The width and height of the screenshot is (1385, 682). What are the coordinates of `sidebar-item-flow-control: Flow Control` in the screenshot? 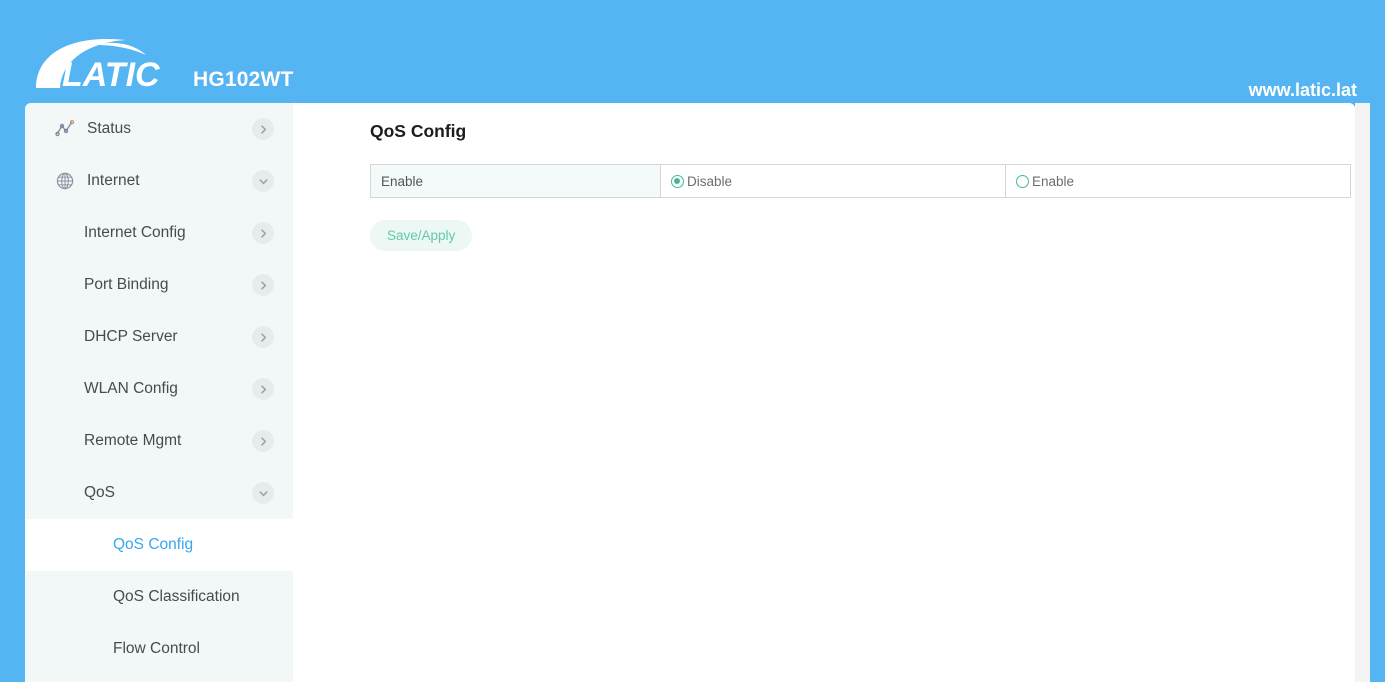 It's located at (159, 649).